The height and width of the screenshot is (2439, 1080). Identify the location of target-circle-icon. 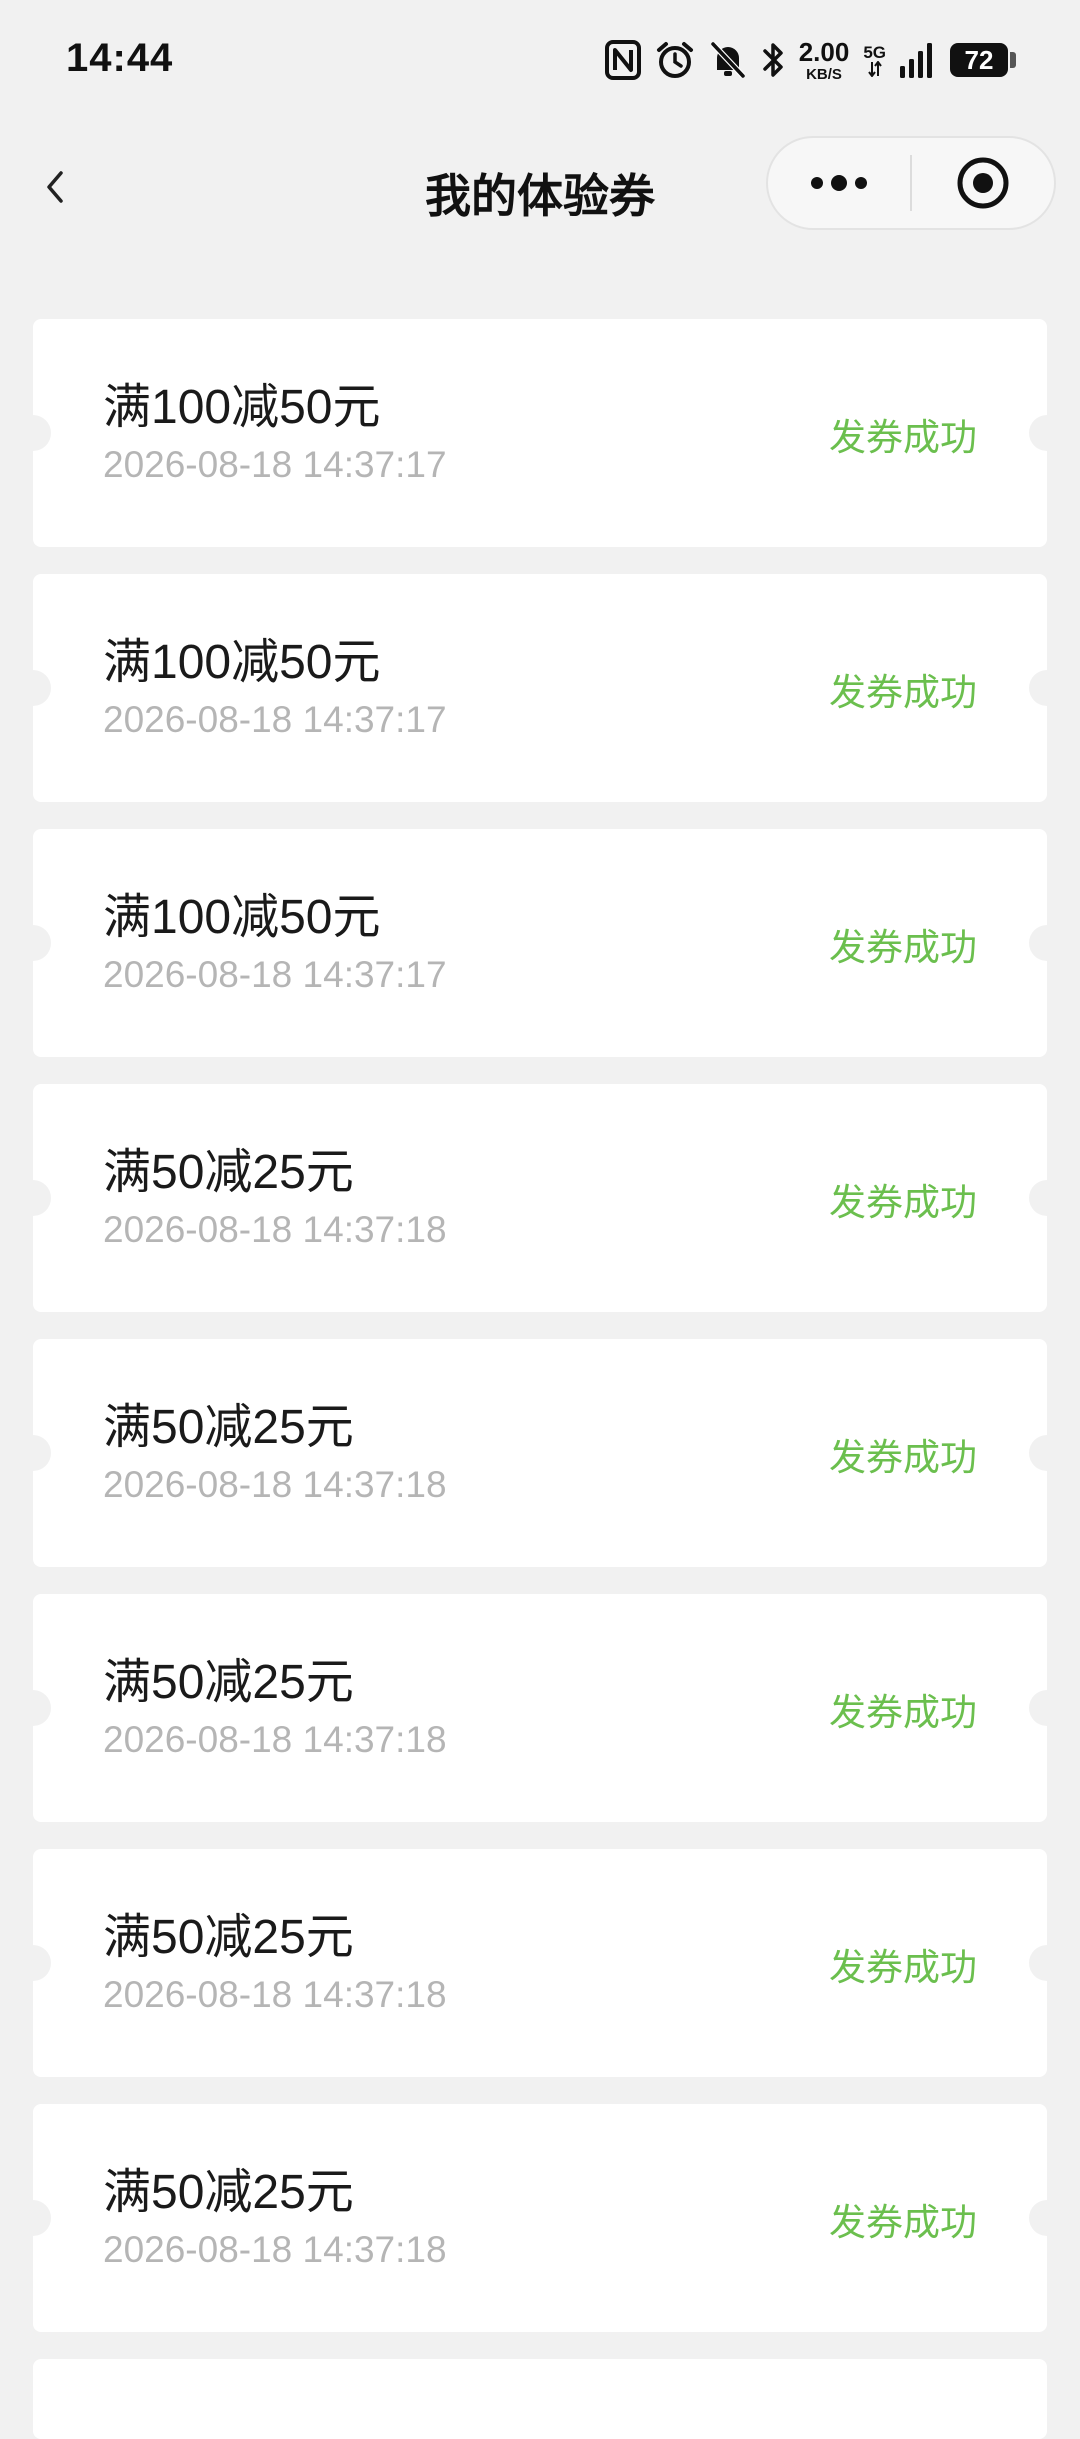
(983, 183).